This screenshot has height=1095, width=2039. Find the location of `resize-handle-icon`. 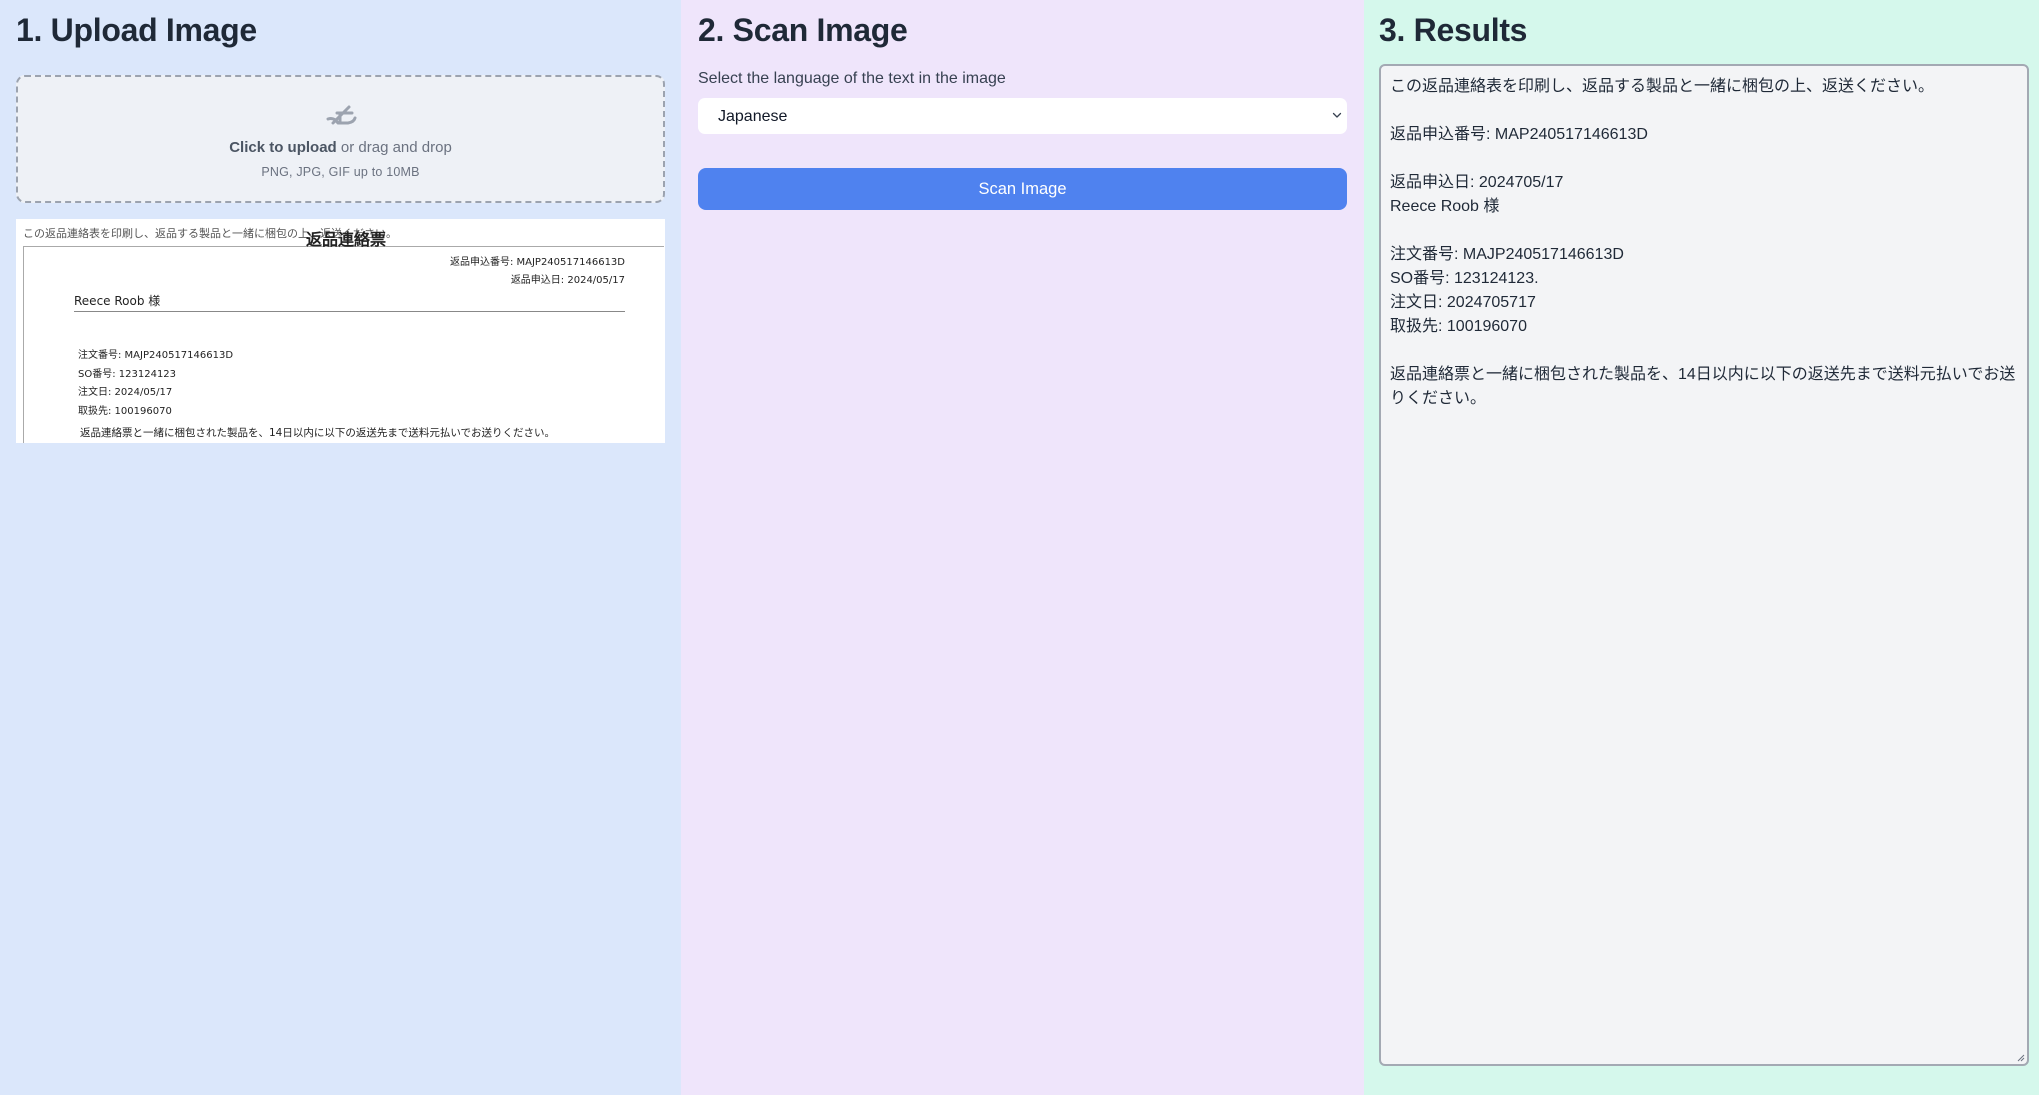

resize-handle-icon is located at coordinates (2020, 1057).